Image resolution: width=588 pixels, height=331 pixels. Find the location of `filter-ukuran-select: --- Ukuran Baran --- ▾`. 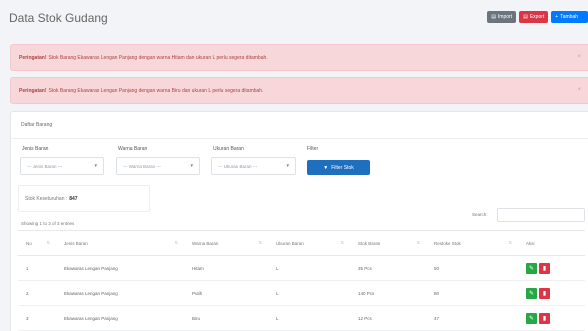

filter-ukuran-select: --- Ukuran Baran --- ▾ is located at coordinates (253, 166).